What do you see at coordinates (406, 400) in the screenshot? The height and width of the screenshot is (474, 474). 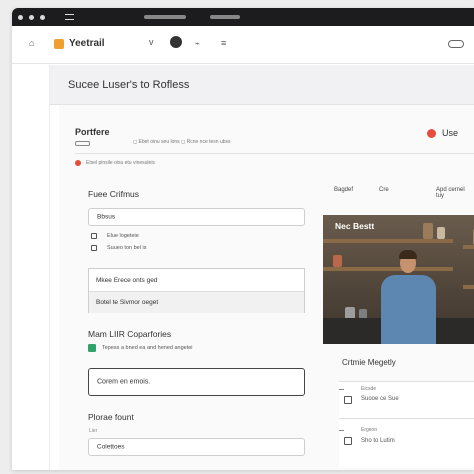 I see `list-item: Eicsde Suooe ce Sue` at bounding box center [406, 400].